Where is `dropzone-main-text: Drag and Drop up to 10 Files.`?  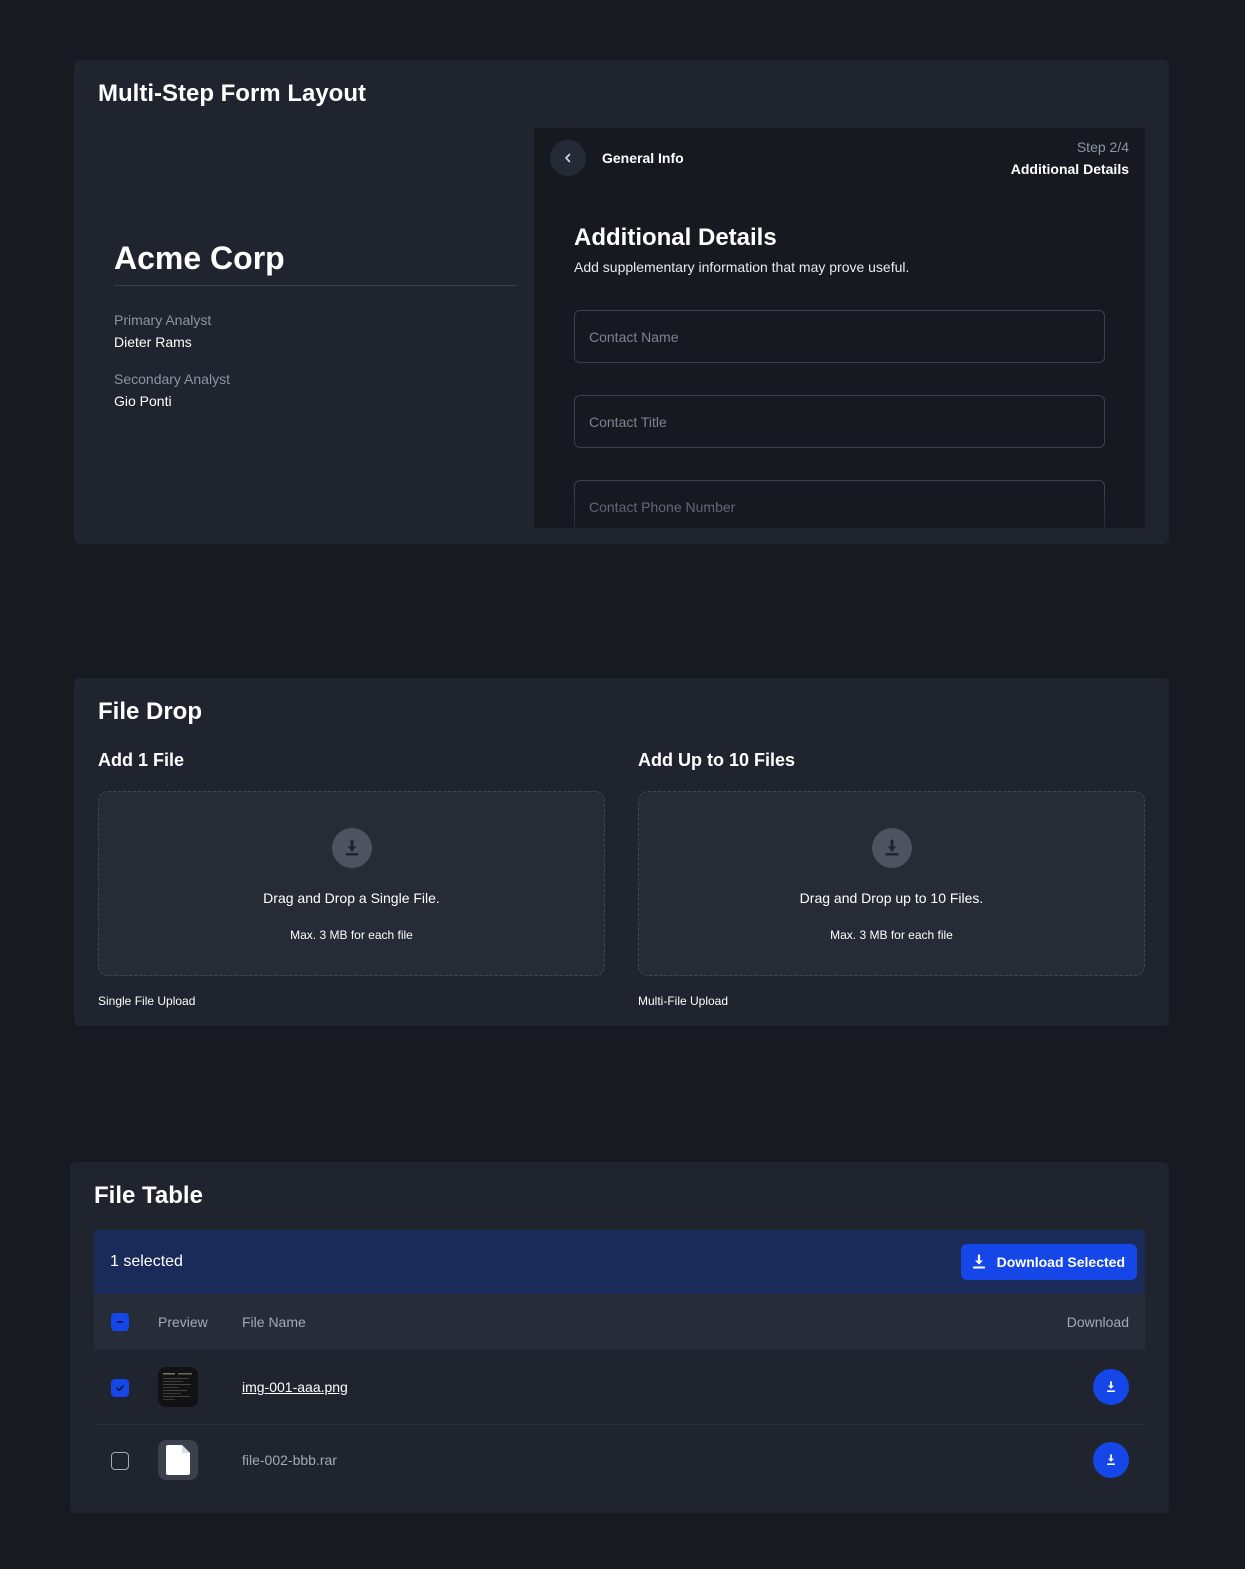 dropzone-main-text: Drag and Drop up to 10 Files. is located at coordinates (891, 898).